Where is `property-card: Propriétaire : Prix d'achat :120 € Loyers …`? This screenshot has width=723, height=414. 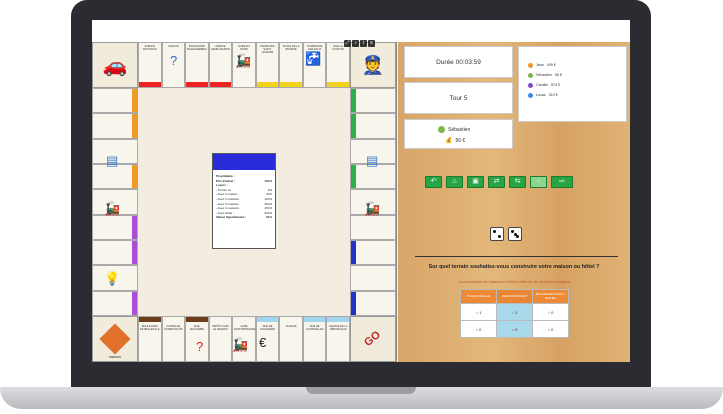 property-card: Propriétaire : Prix d'achat :120 € Loyers … is located at coordinates (244, 201).